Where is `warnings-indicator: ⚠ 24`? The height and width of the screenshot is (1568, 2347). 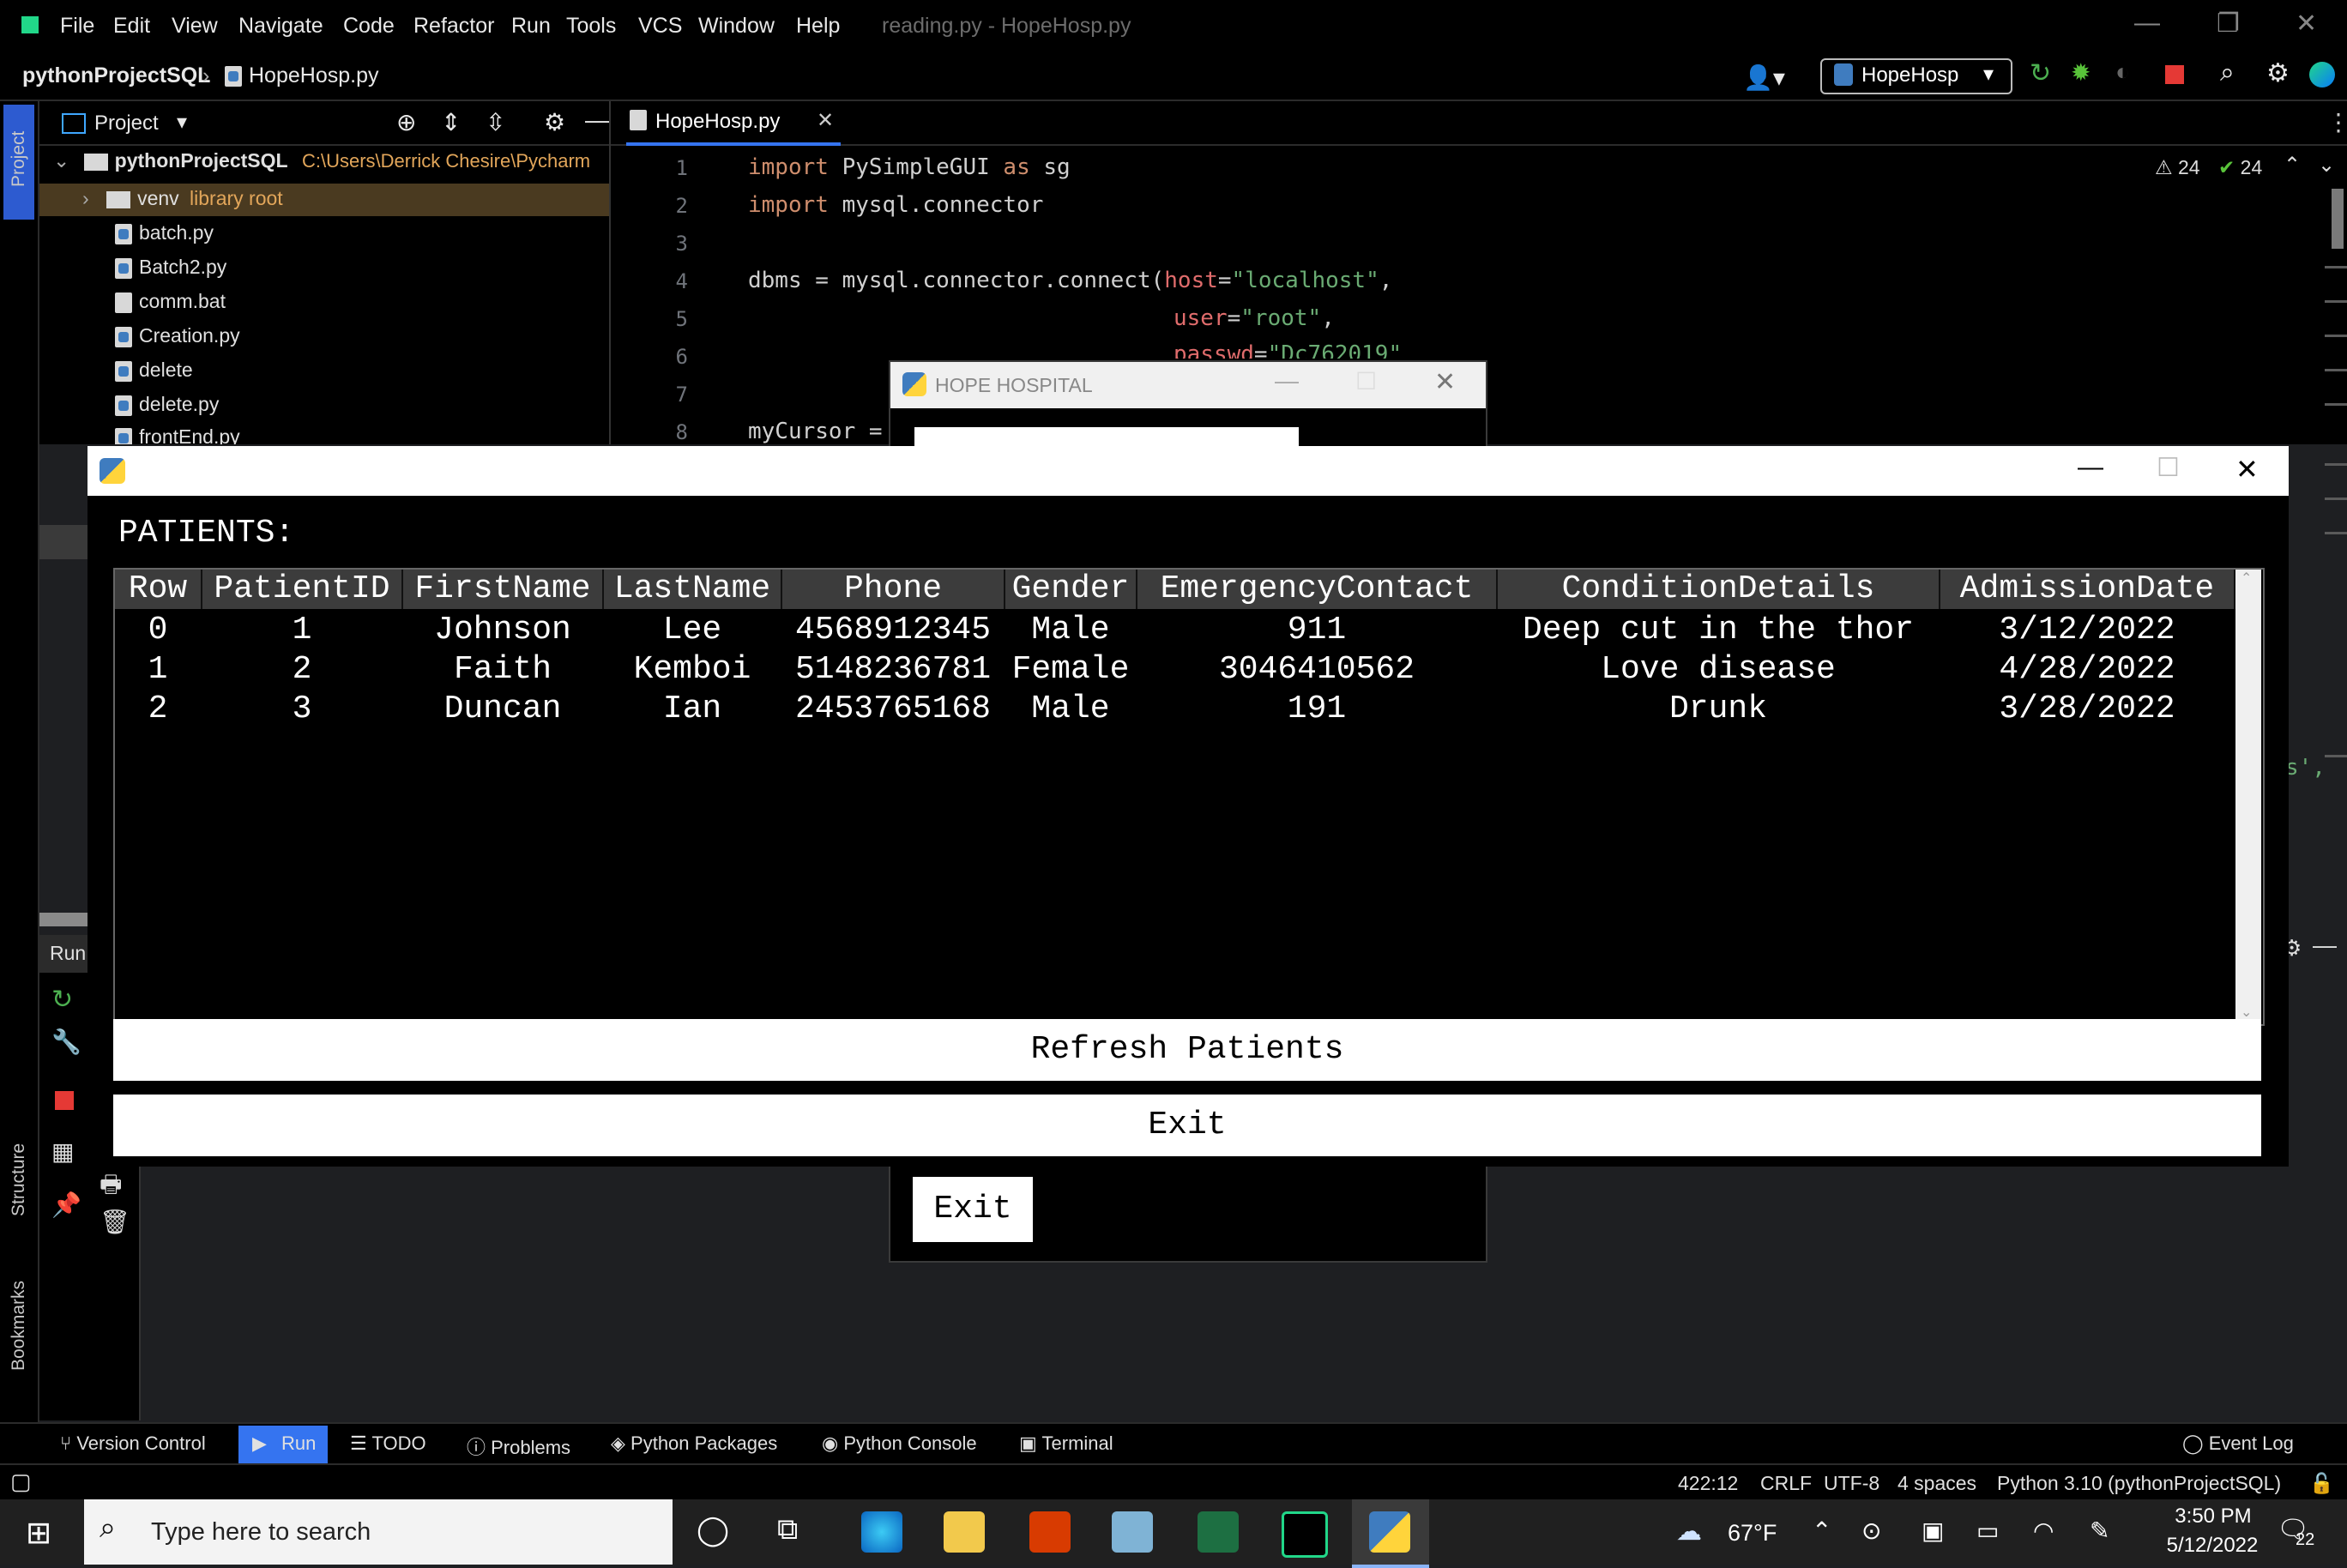 warnings-indicator: ⚠ 24 is located at coordinates (2177, 168).